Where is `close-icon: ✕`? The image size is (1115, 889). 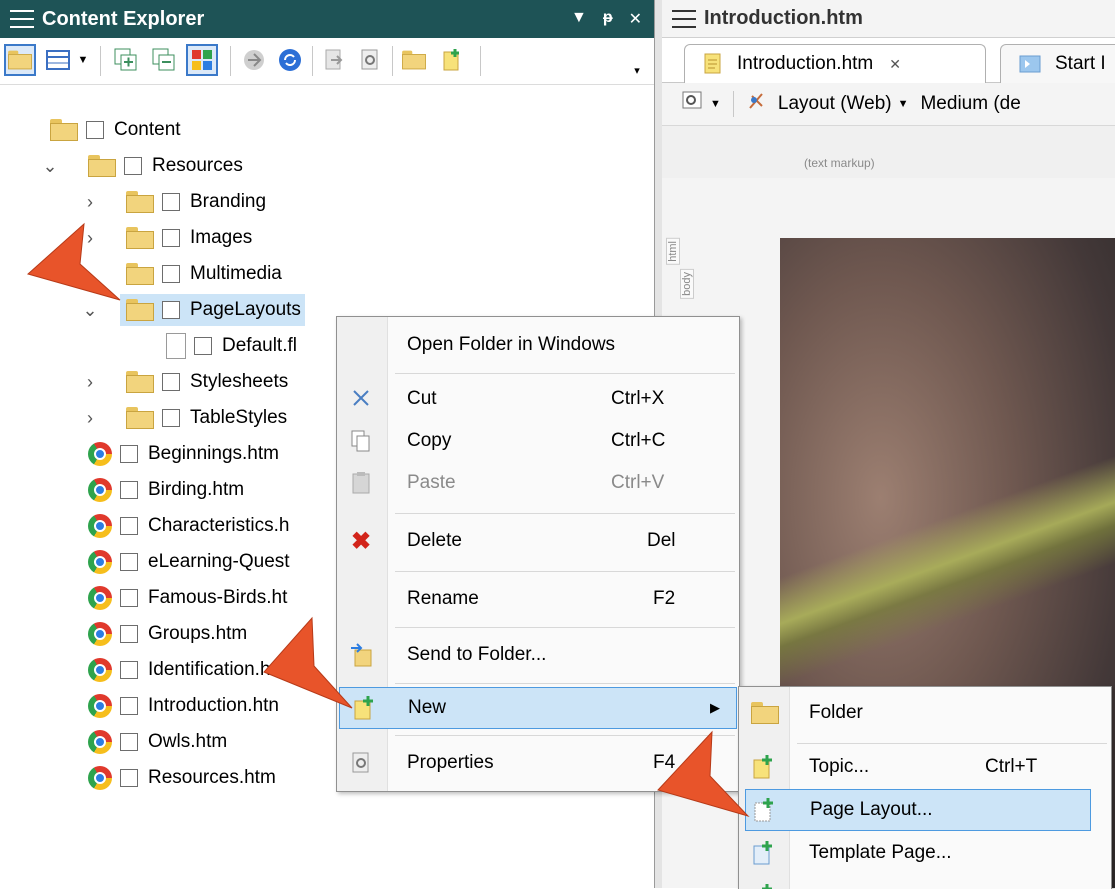 close-icon: ✕ is located at coordinates (635, 19).